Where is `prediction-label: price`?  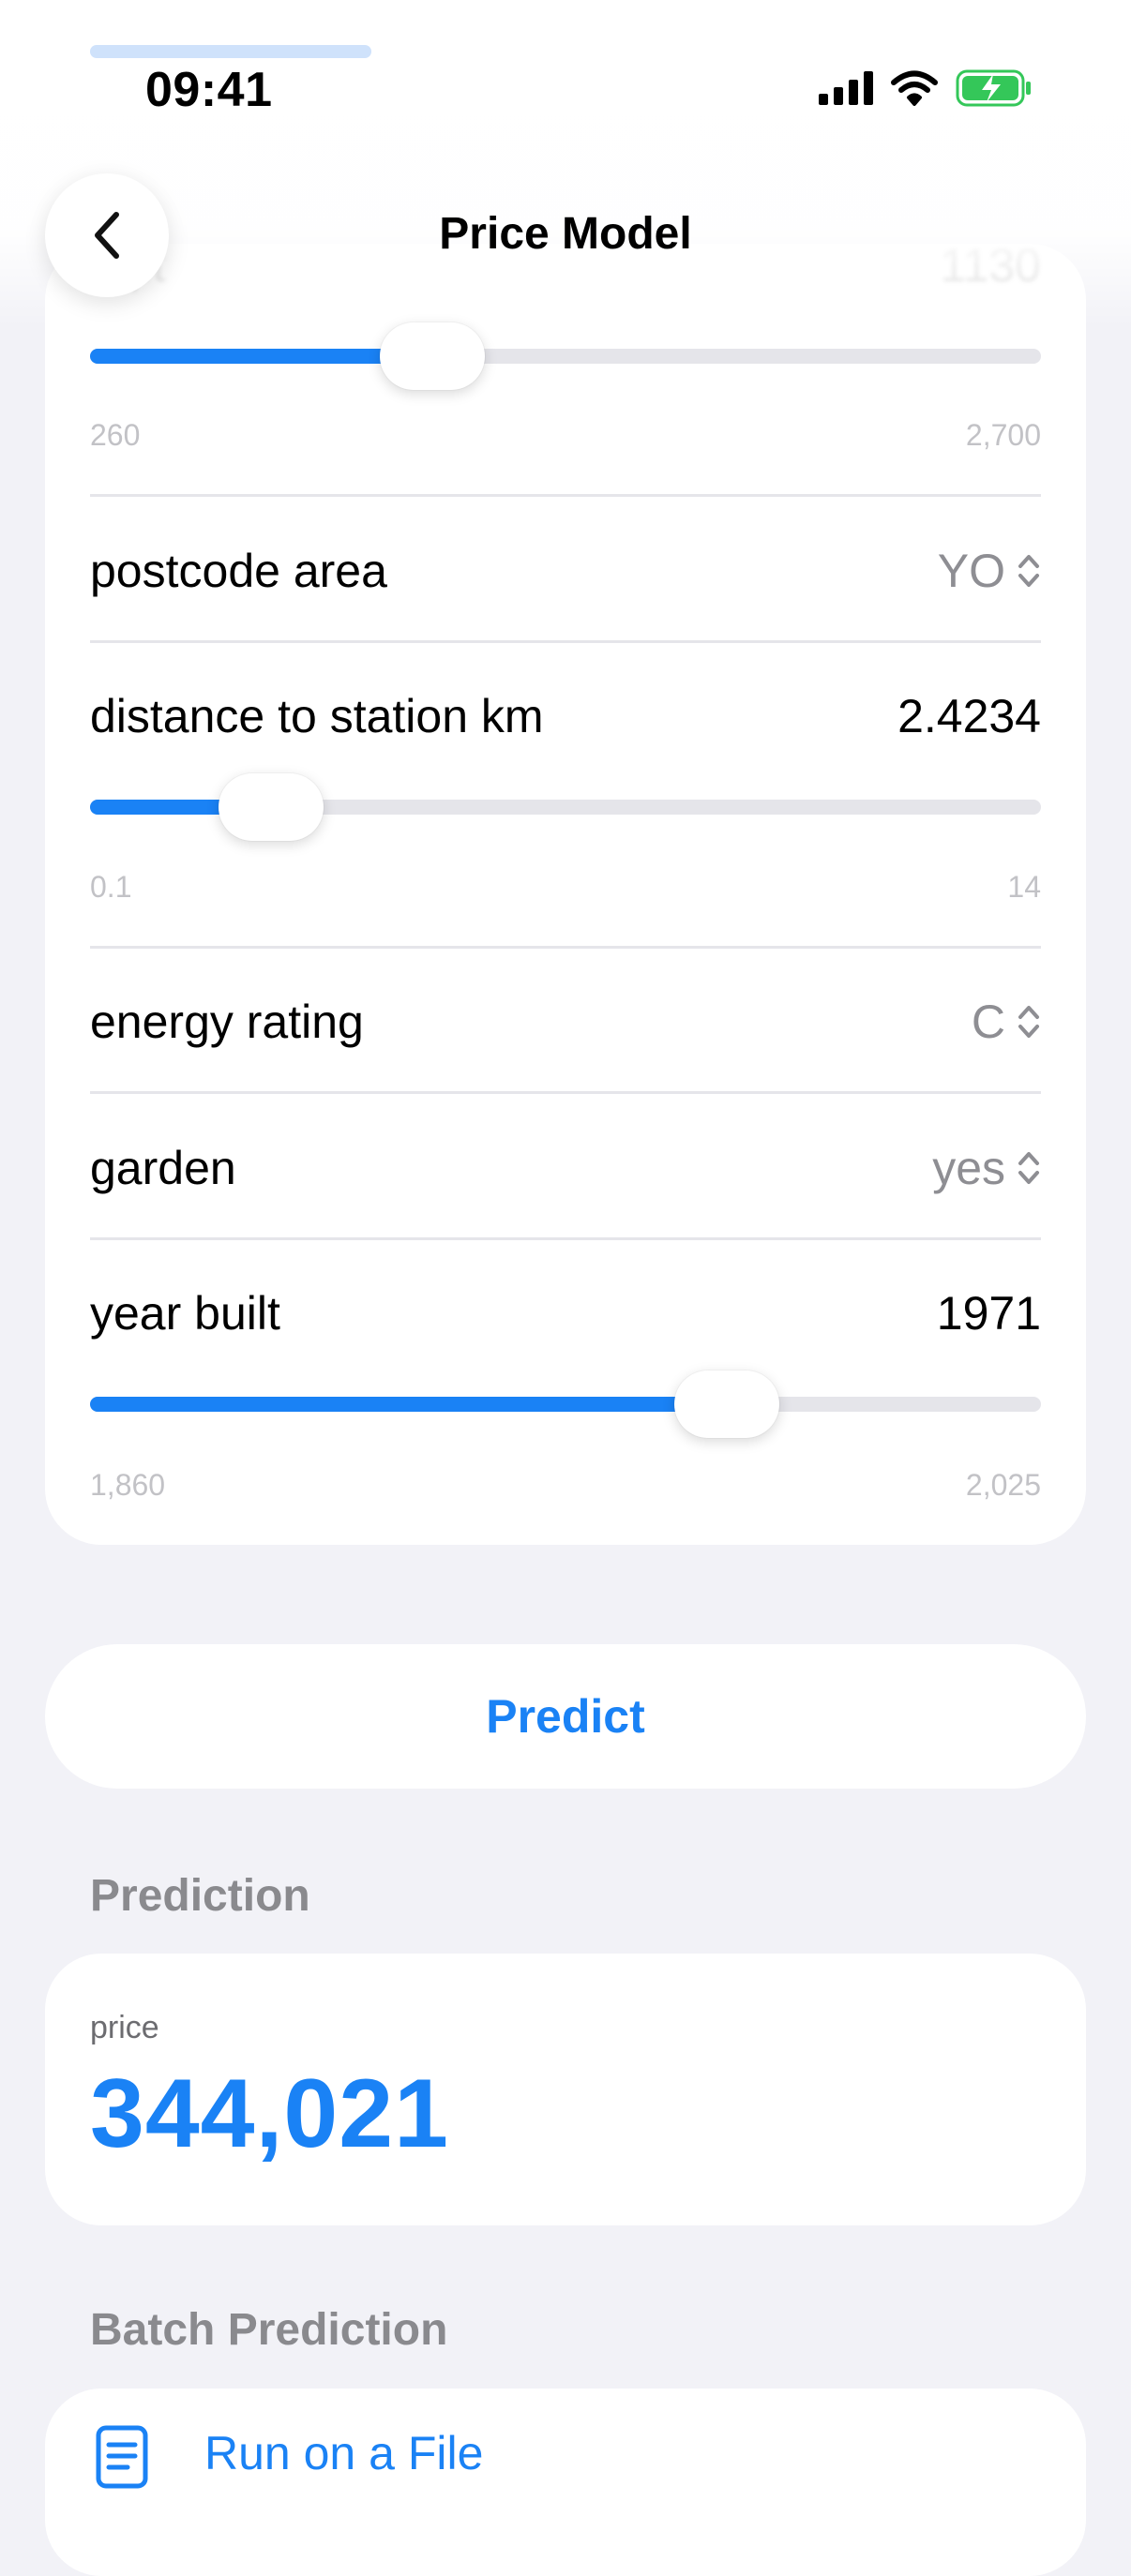 prediction-label: price is located at coordinates (124, 2028).